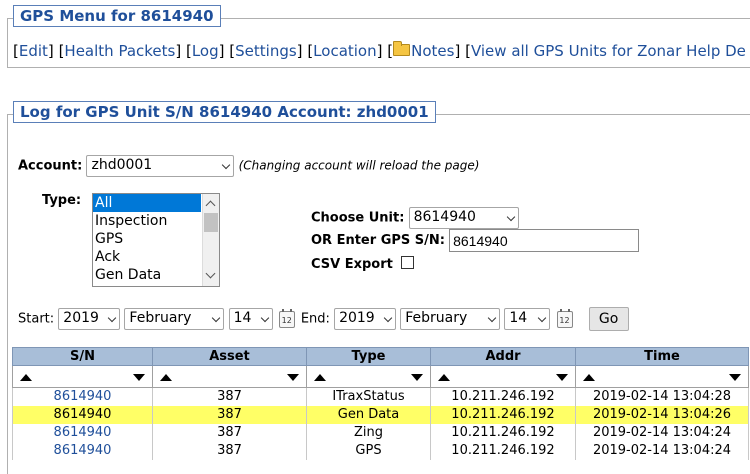 The height and width of the screenshot is (474, 750). I want to click on column-header-time: Time, so click(662, 356).